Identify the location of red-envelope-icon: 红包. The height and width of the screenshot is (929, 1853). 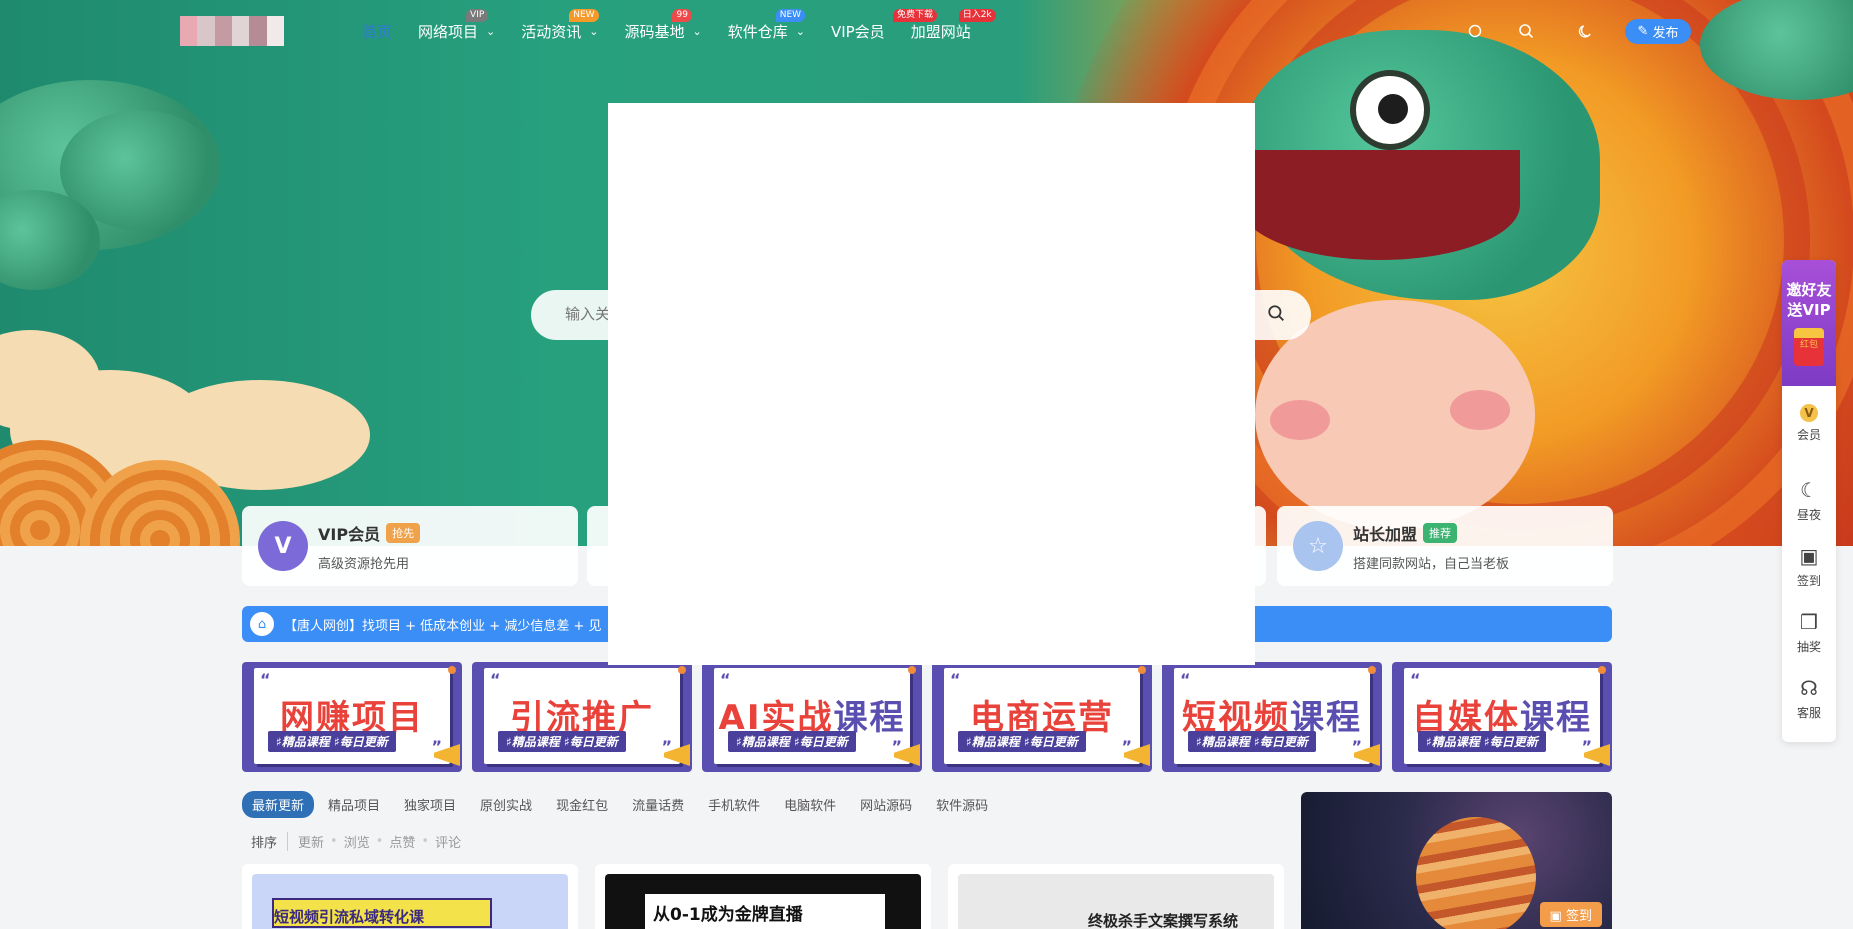
(1809, 347).